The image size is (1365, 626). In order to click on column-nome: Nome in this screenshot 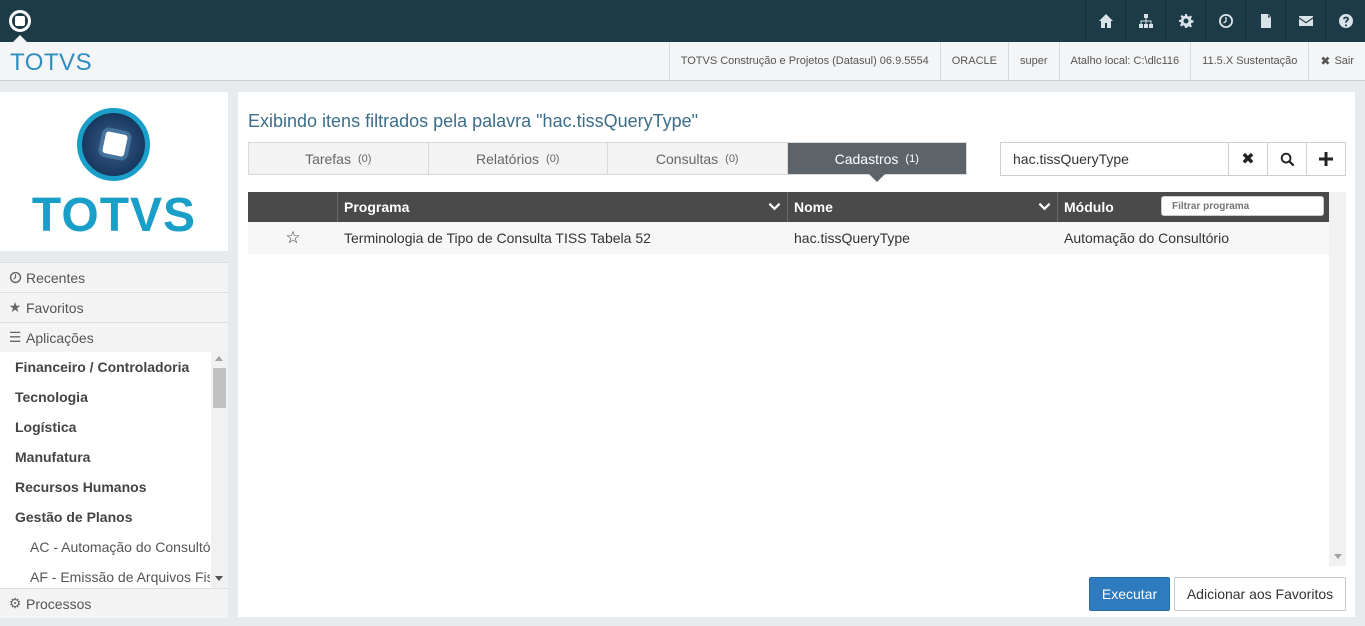, I will do `click(923, 207)`.